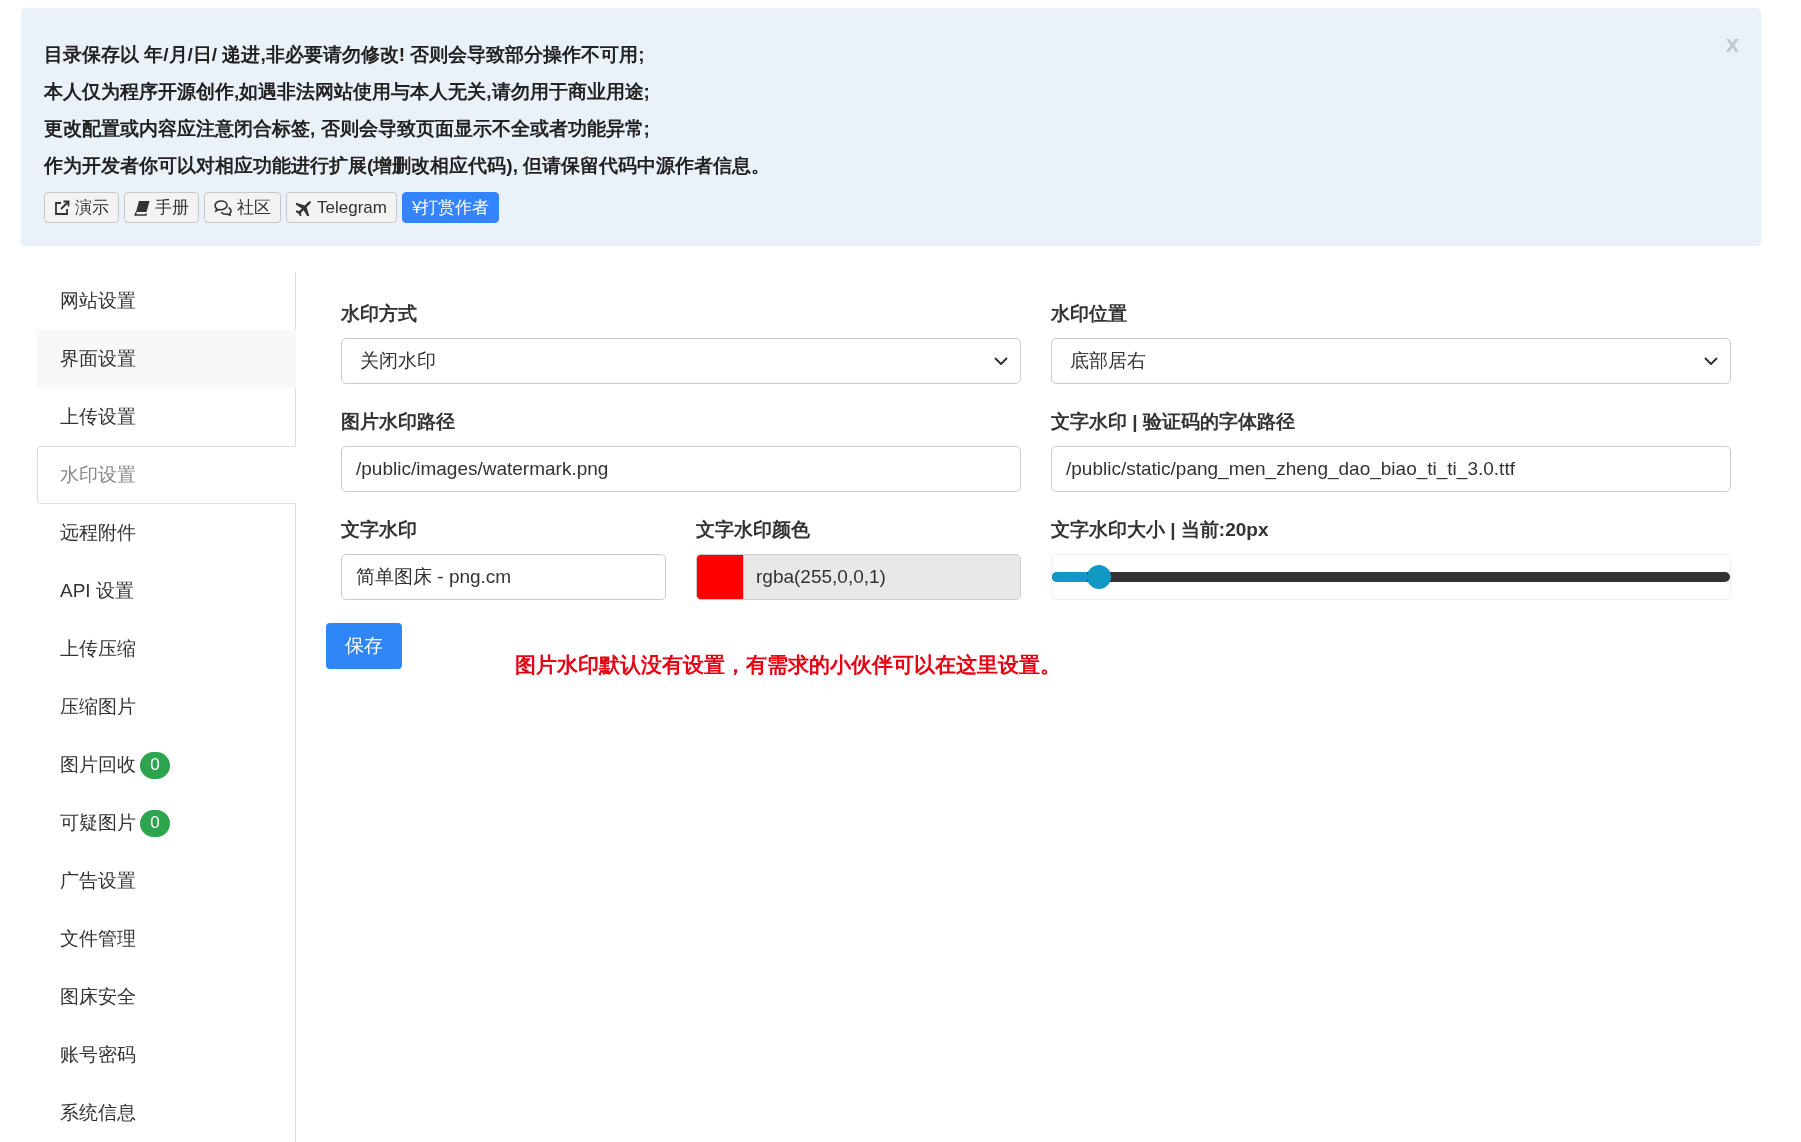  What do you see at coordinates (407, 166) in the screenshot?
I see `notice-text: 作为开发者你可以对相应功能进行扩展(增删改相应代码), 但请保留代码中源作者信息。` at bounding box center [407, 166].